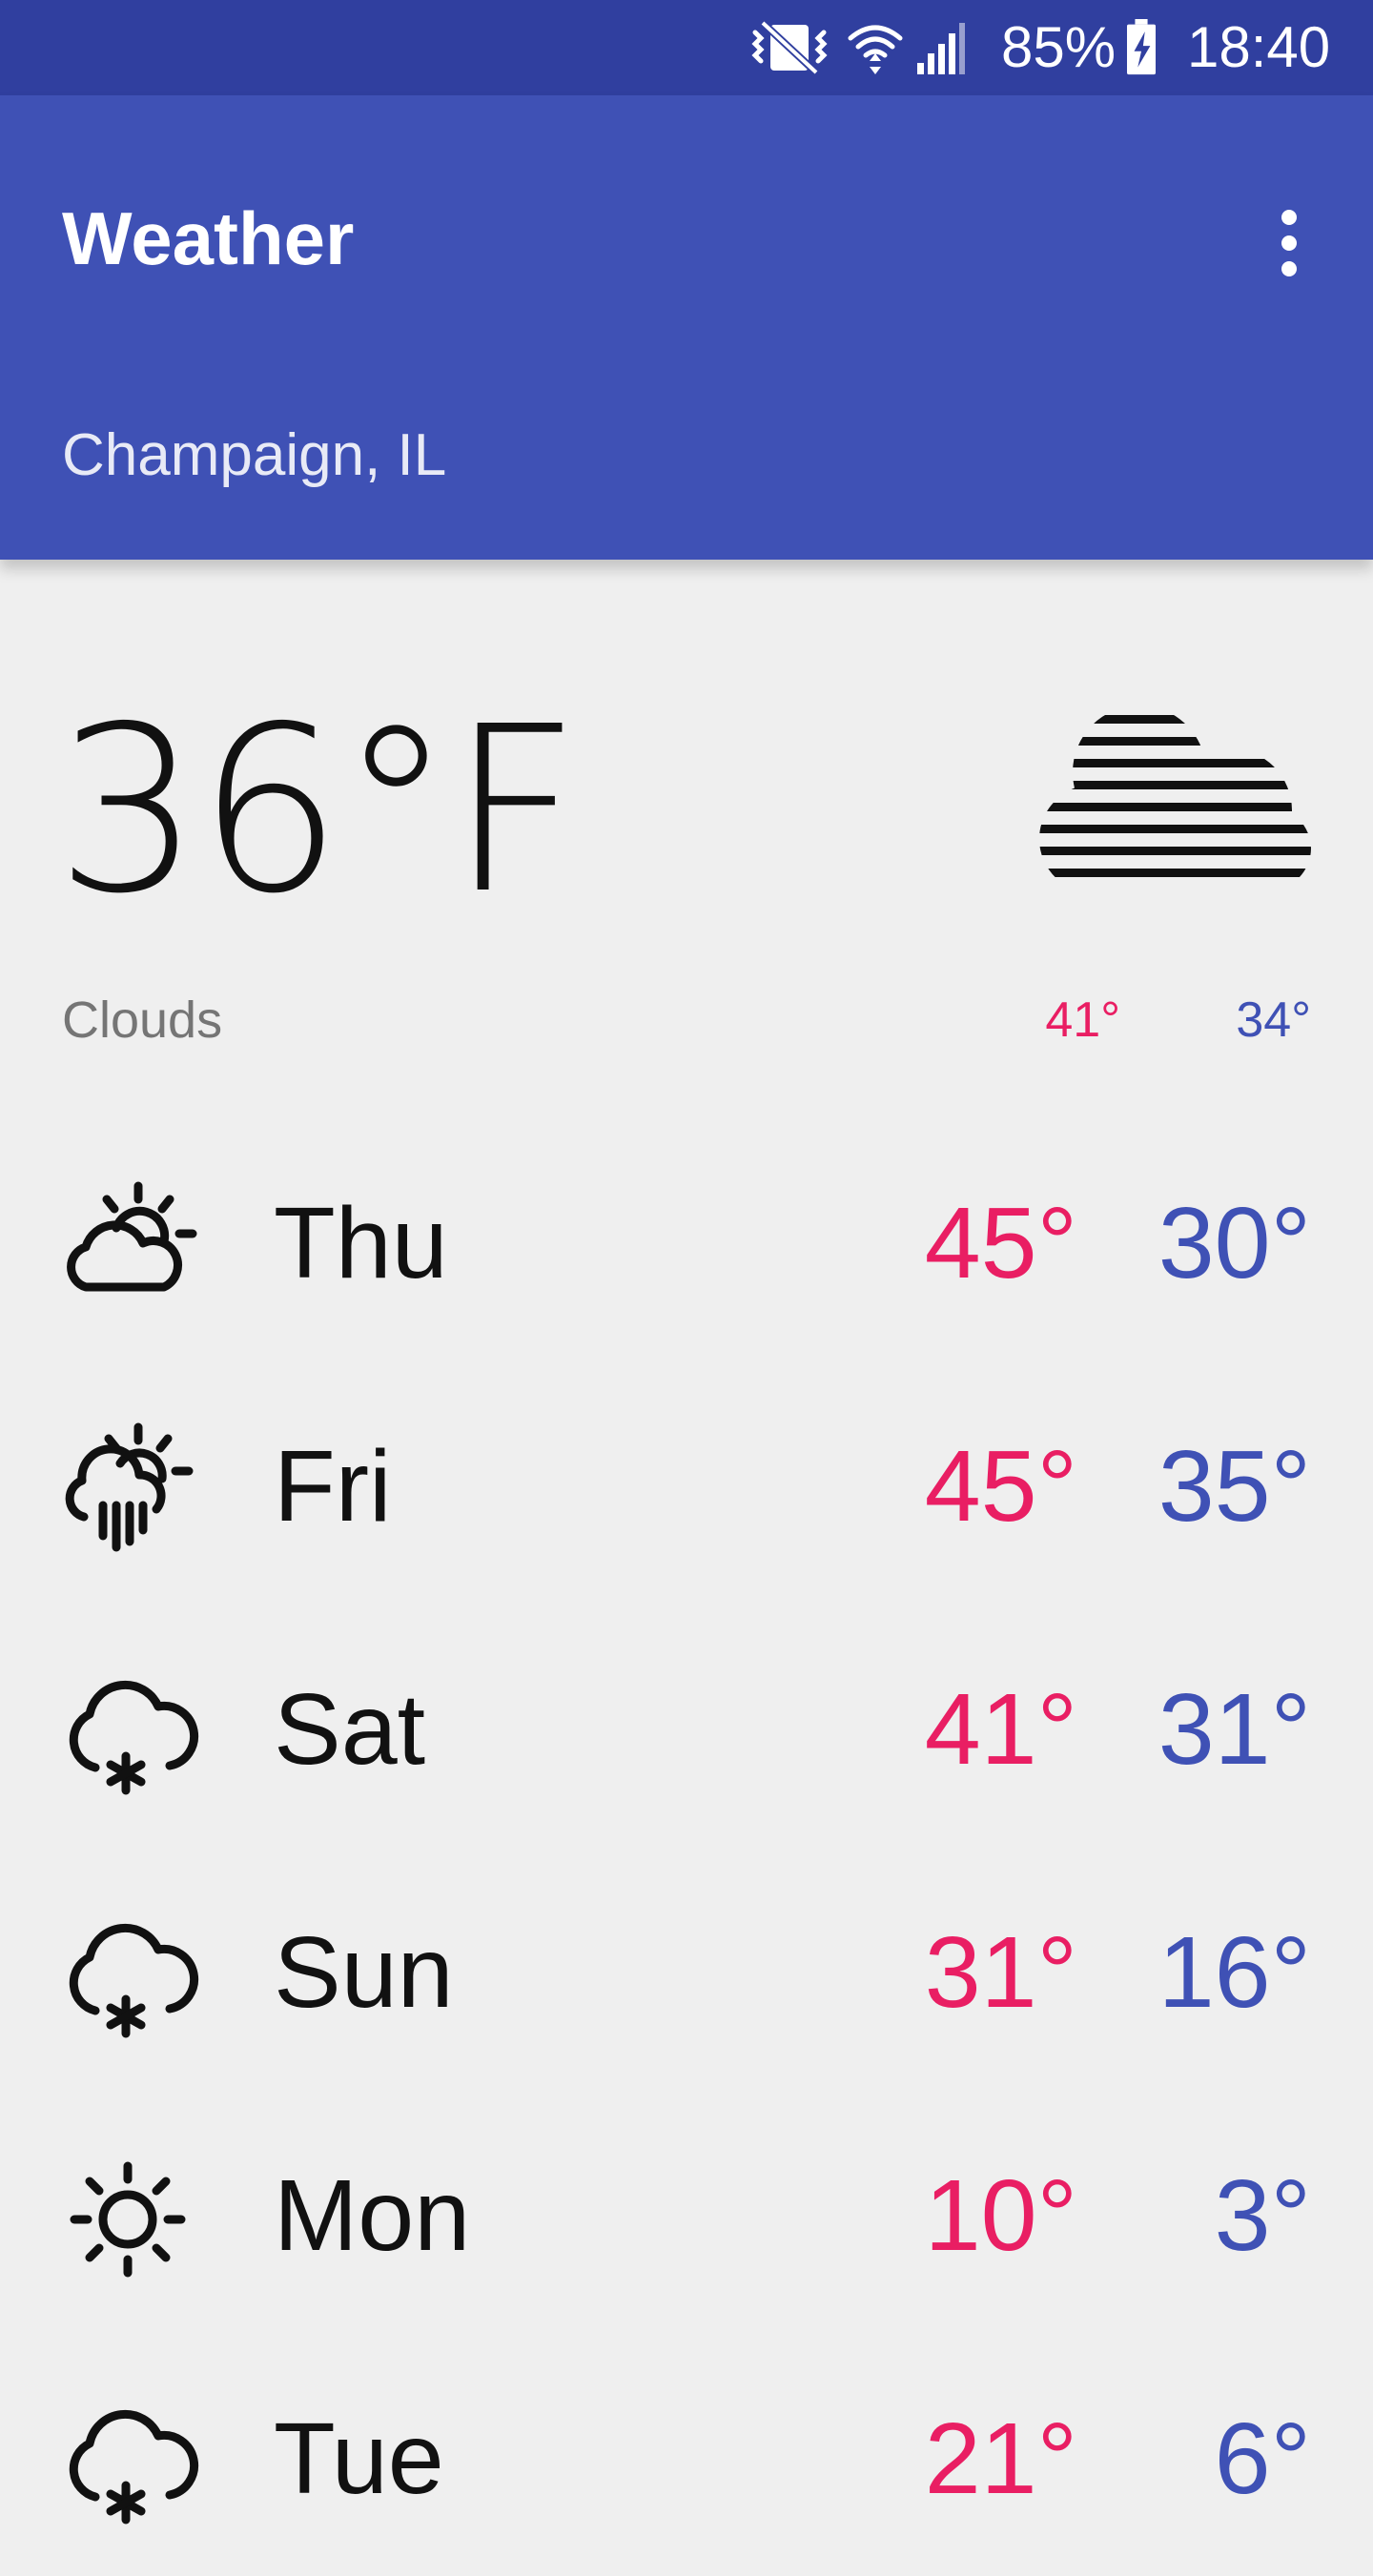  Describe the element at coordinates (318, 810) in the screenshot. I see `current-temperature: 36°F` at that location.